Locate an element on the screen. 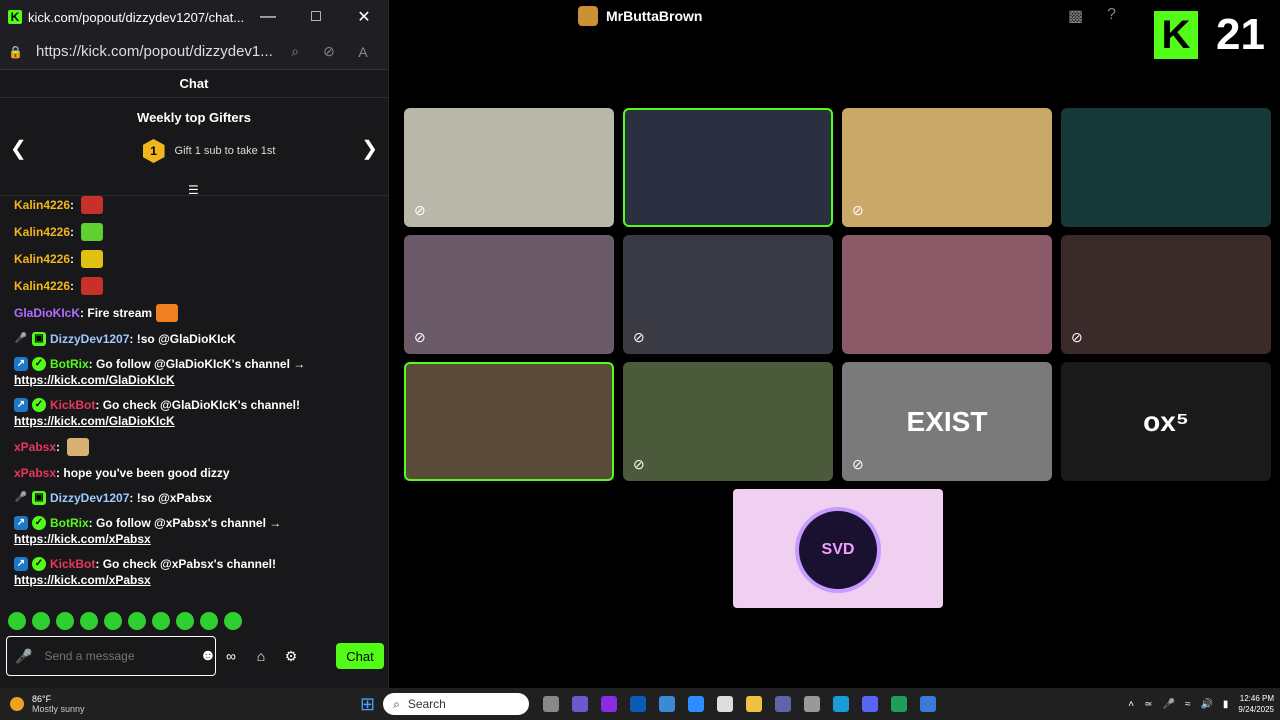 The height and width of the screenshot is (720, 1280). chat-username: GlaDioKIcK is located at coordinates (47, 313).